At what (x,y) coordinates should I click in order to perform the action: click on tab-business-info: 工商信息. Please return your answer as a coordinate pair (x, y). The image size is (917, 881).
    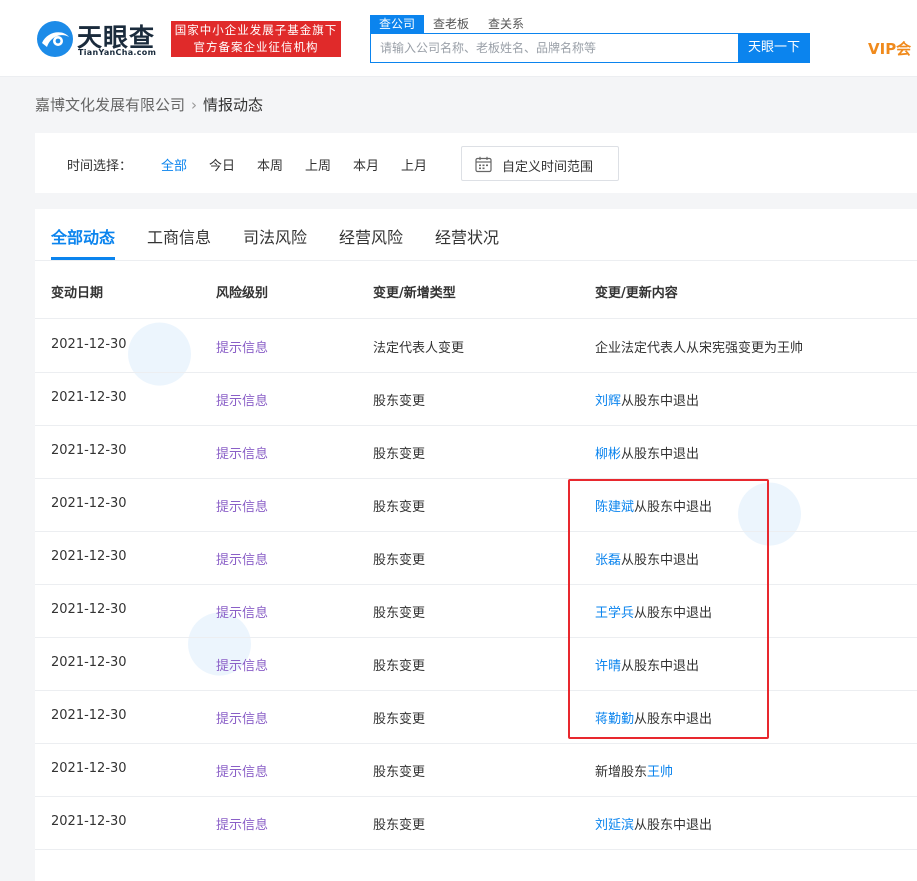
    Looking at the image, I should click on (179, 236).